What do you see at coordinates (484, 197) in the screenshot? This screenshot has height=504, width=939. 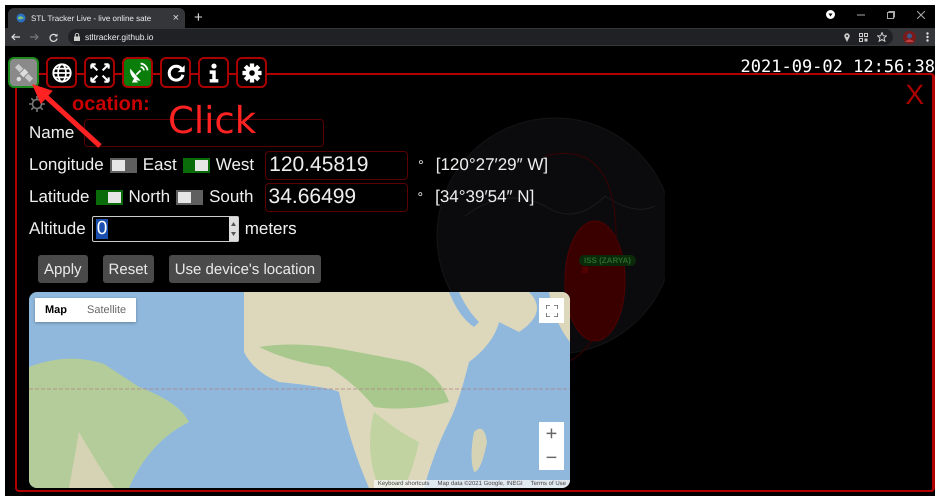 I see `dms-text: [34°39′54″ N]` at bounding box center [484, 197].